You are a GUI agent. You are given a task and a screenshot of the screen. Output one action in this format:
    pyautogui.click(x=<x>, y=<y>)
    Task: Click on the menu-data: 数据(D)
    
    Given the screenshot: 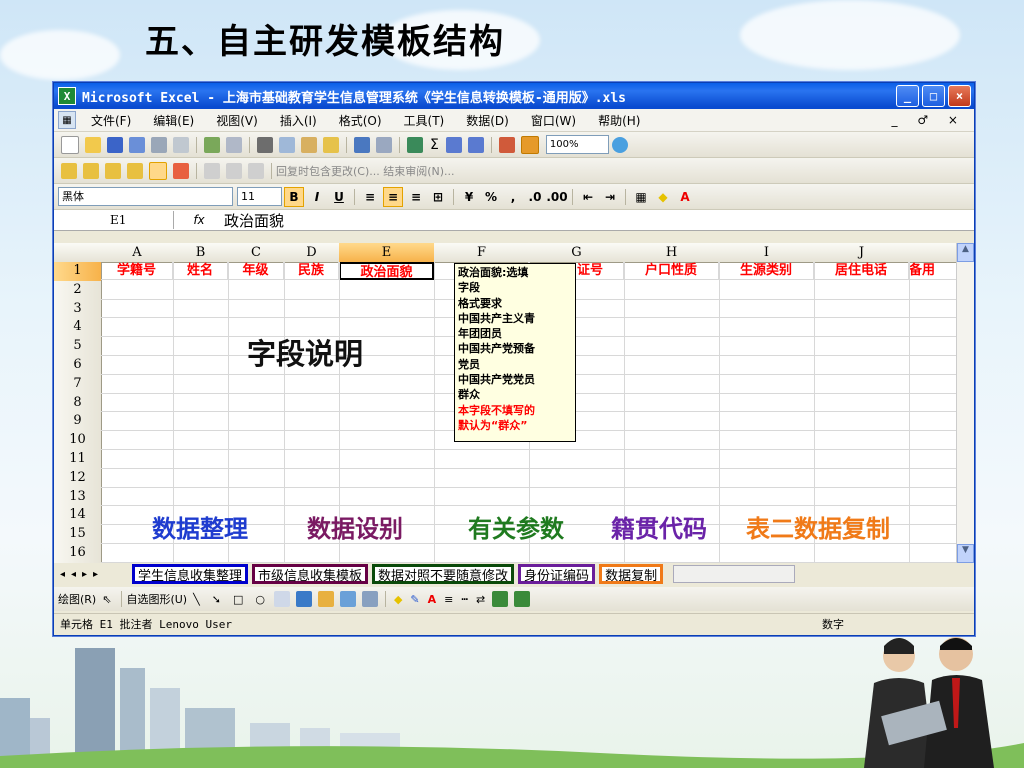 What is the action you would take?
    pyautogui.click(x=487, y=120)
    